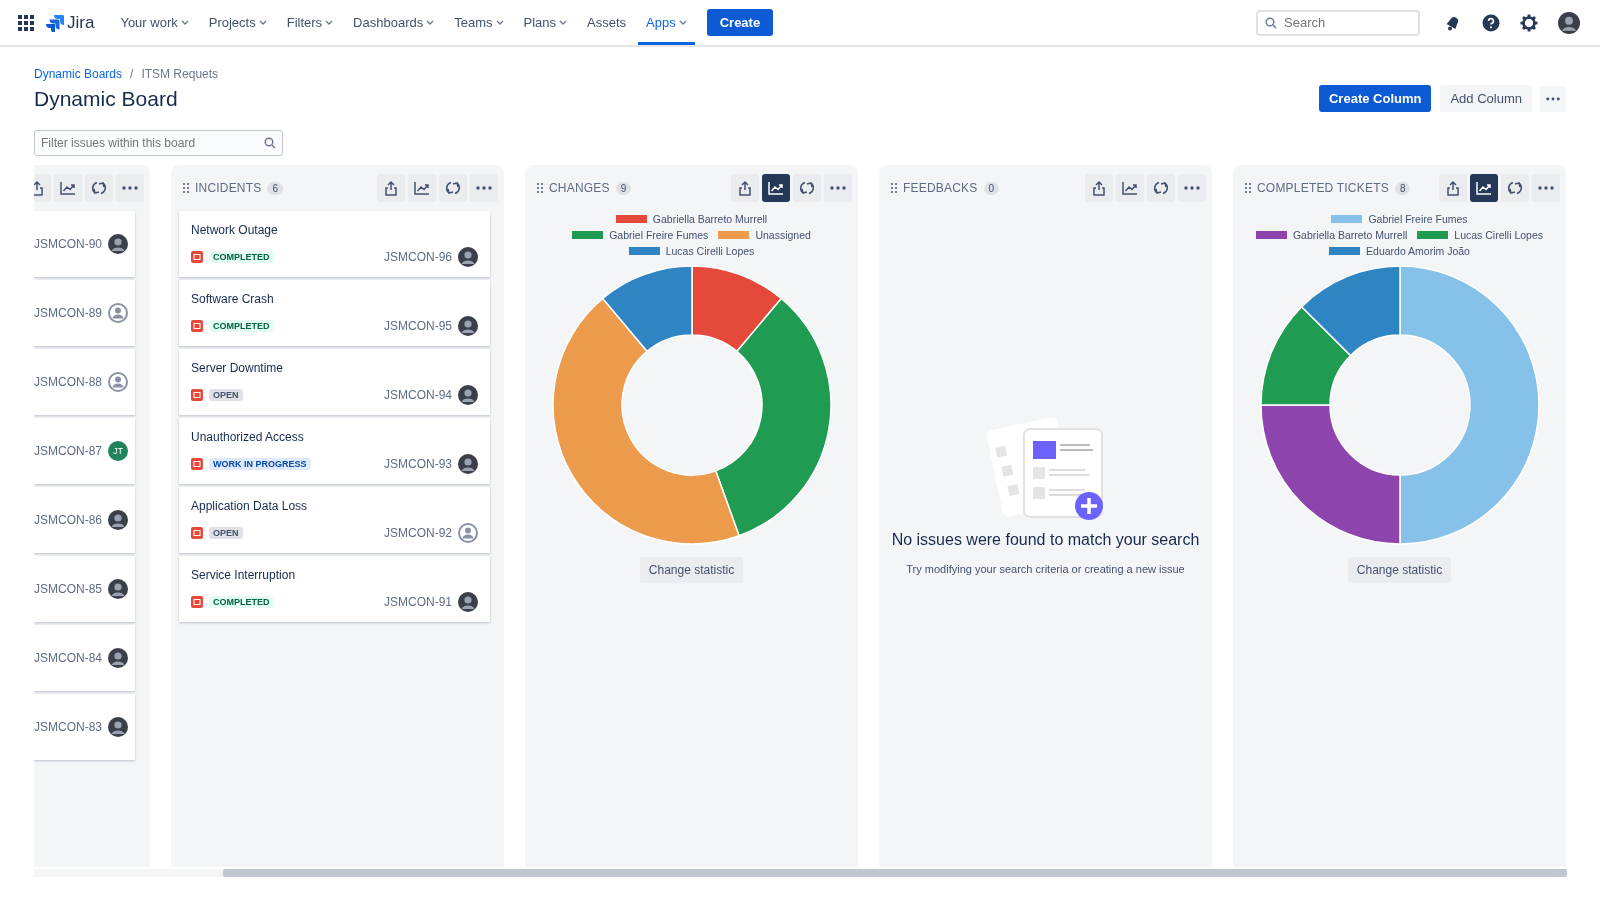  I want to click on issue-card: Service Interruption COMPLETED JSMCON-91, so click(334, 589).